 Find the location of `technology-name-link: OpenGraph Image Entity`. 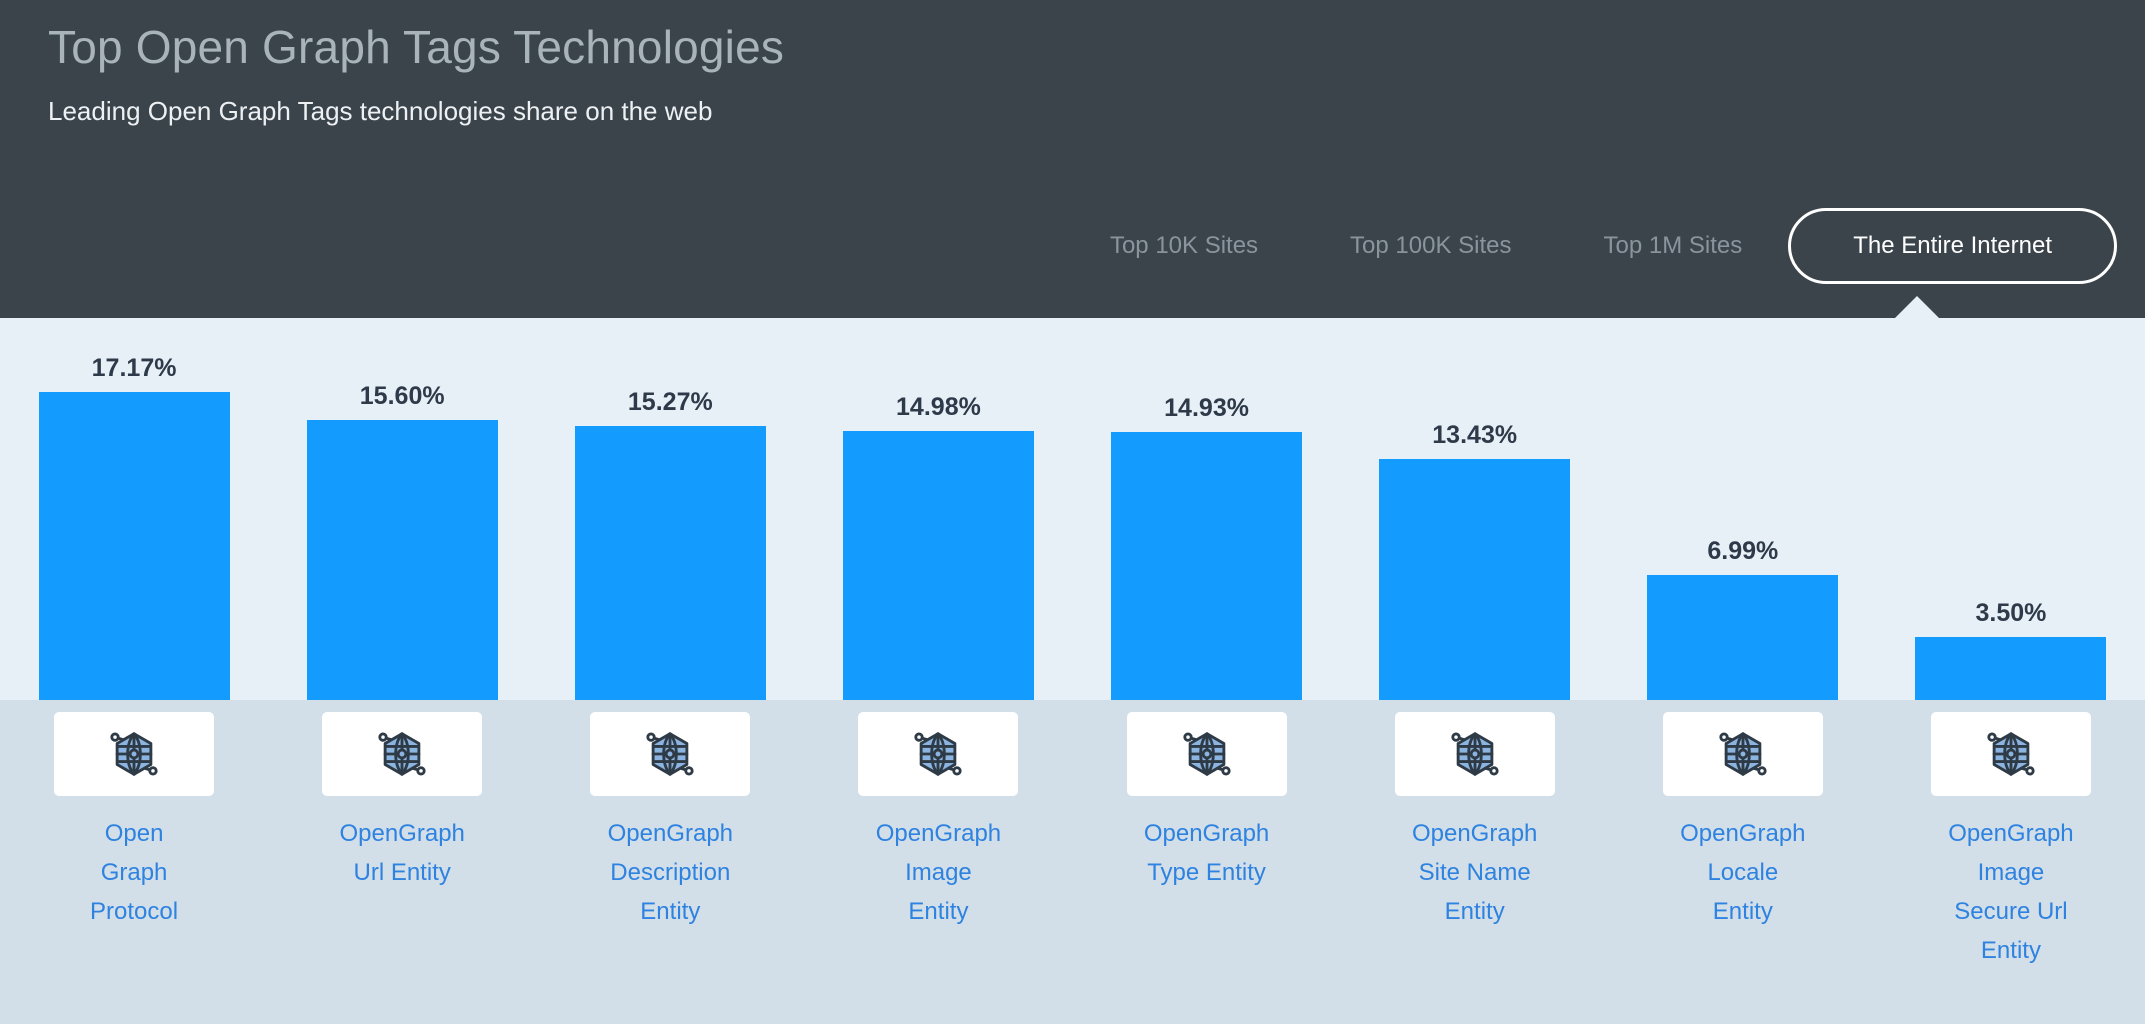

technology-name-link: OpenGraph Image Entity is located at coordinates (938, 872).